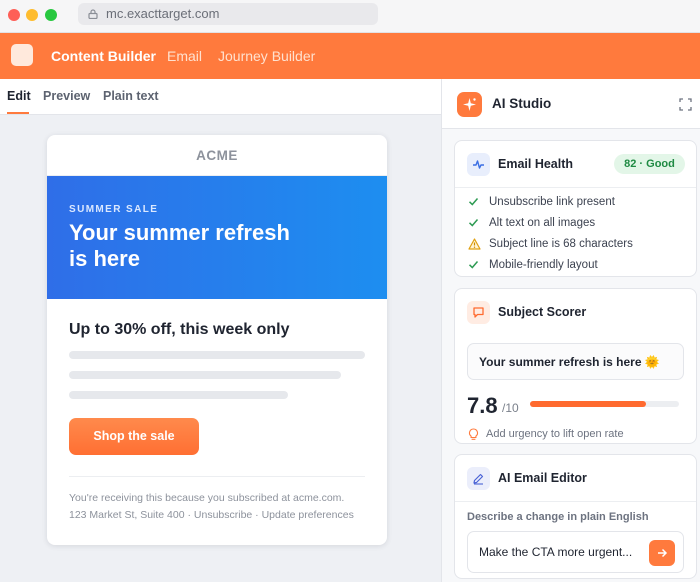  What do you see at coordinates (555, 434) in the screenshot?
I see `subject-tip: Add urgency to lift open rate` at bounding box center [555, 434].